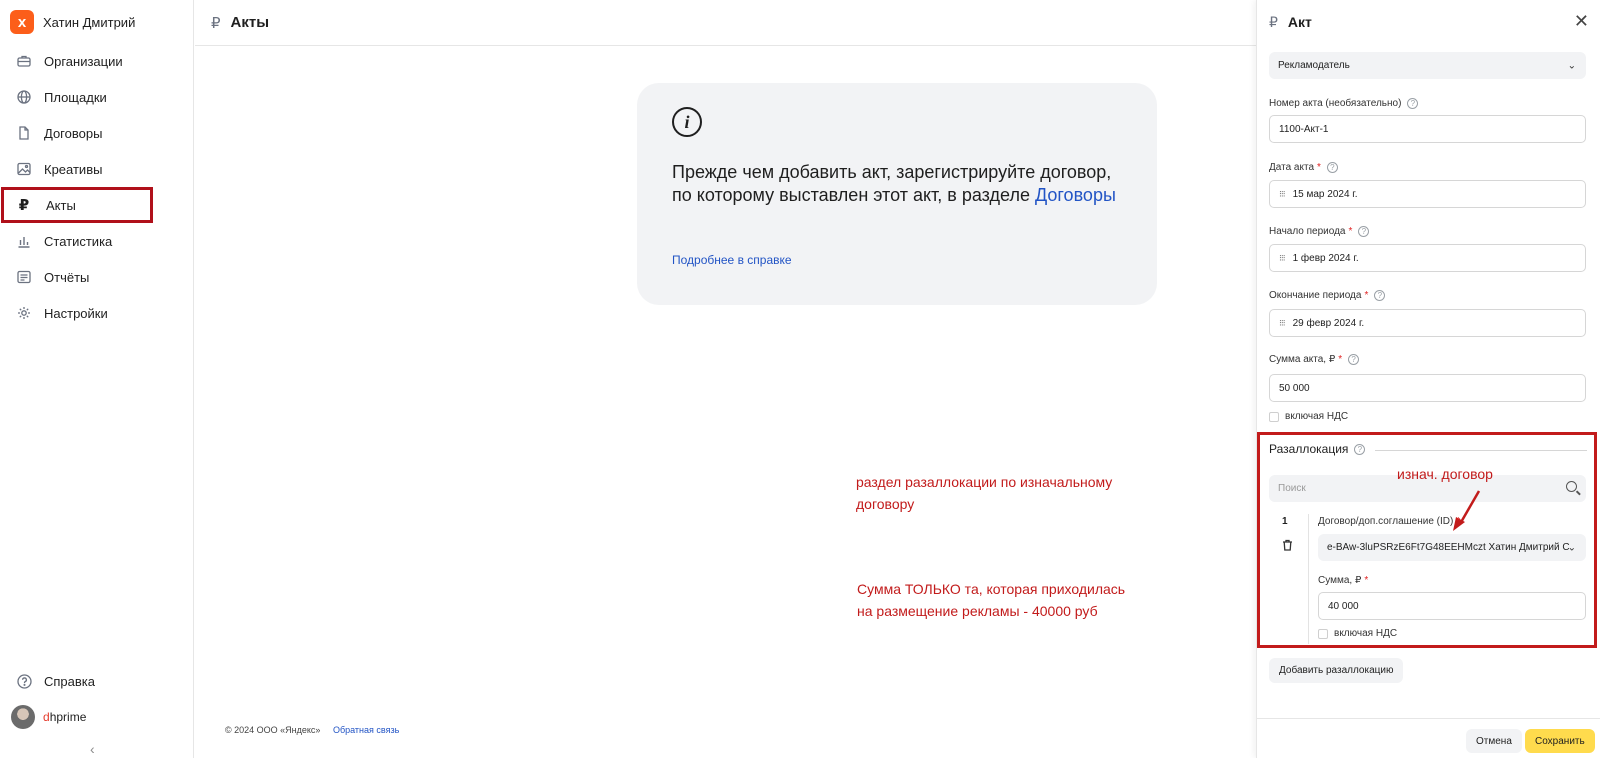  What do you see at coordinates (24, 133) in the screenshot?
I see `document-icon` at bounding box center [24, 133].